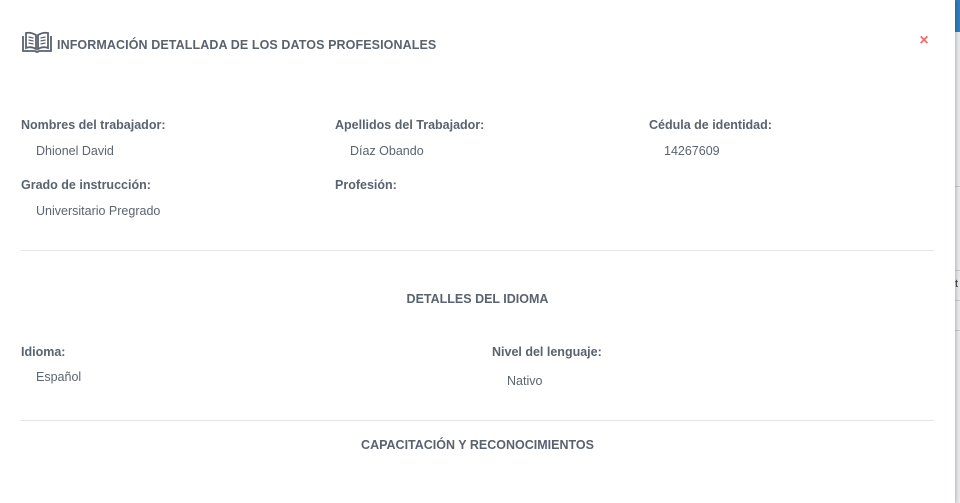 The width and height of the screenshot is (960, 503). Describe the element at coordinates (957, 251) in the screenshot. I see `background-page-edge` at that location.